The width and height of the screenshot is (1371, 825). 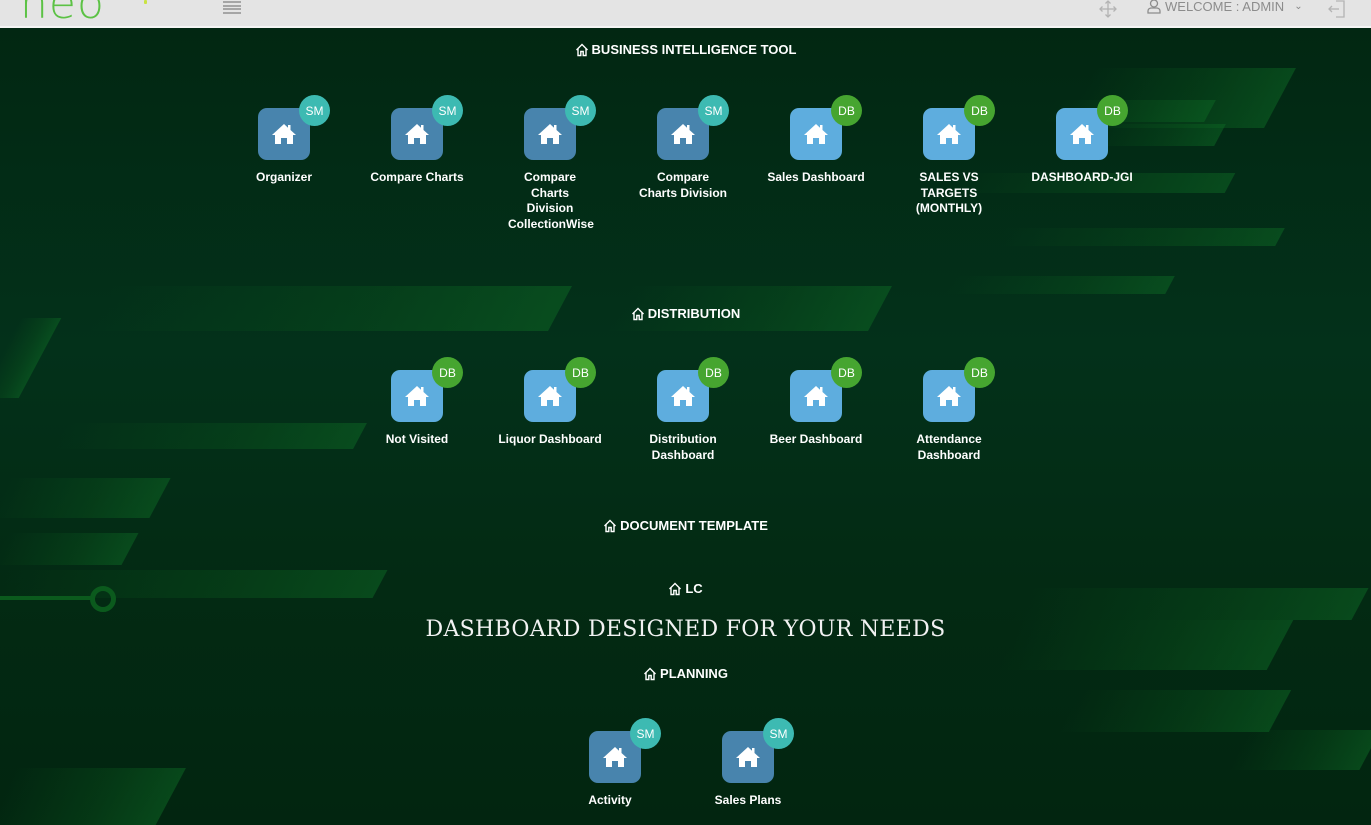 What do you see at coordinates (683, 447) in the screenshot?
I see `tile-label: Distribution Dashboard` at bounding box center [683, 447].